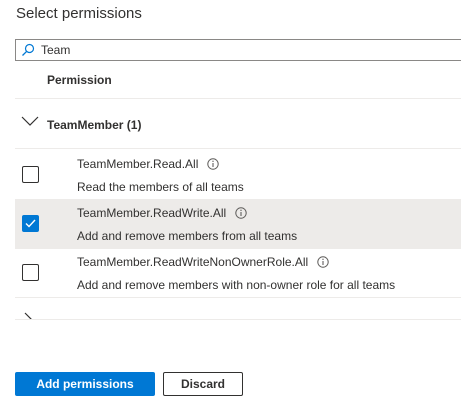 The height and width of the screenshot is (412, 461). What do you see at coordinates (28, 315) in the screenshot?
I see `chevron-right-icon` at bounding box center [28, 315].